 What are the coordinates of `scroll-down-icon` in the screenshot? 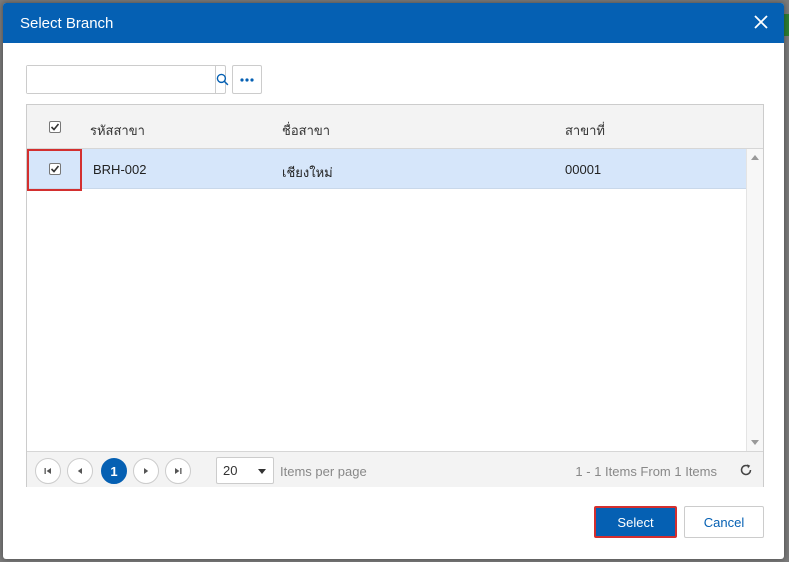 It's located at (755, 442).